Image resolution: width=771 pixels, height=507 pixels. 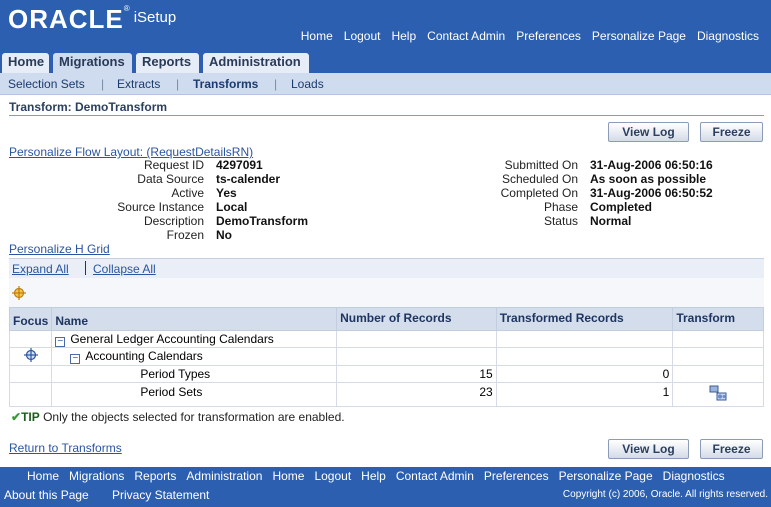 What do you see at coordinates (416, 319) in the screenshot?
I see `column-header-number-of-records: Number of Records` at bounding box center [416, 319].